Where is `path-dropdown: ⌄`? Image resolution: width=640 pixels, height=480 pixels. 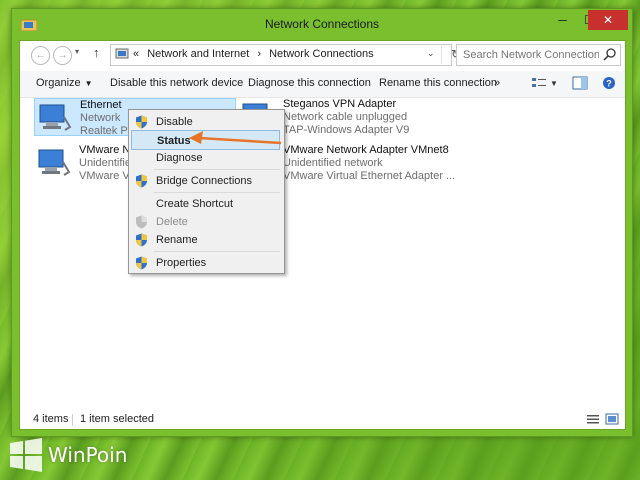 path-dropdown: ⌄ is located at coordinates (431, 53).